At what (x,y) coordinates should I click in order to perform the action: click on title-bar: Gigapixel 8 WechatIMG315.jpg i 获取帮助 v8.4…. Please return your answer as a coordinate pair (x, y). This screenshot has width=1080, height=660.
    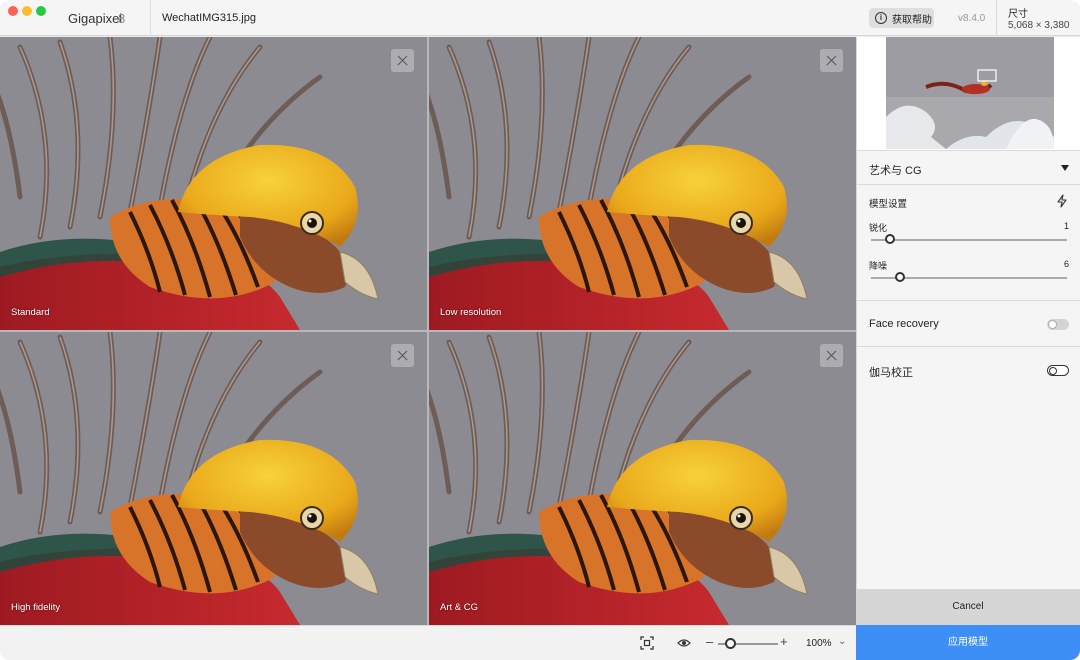
    Looking at the image, I should click on (540, 18).